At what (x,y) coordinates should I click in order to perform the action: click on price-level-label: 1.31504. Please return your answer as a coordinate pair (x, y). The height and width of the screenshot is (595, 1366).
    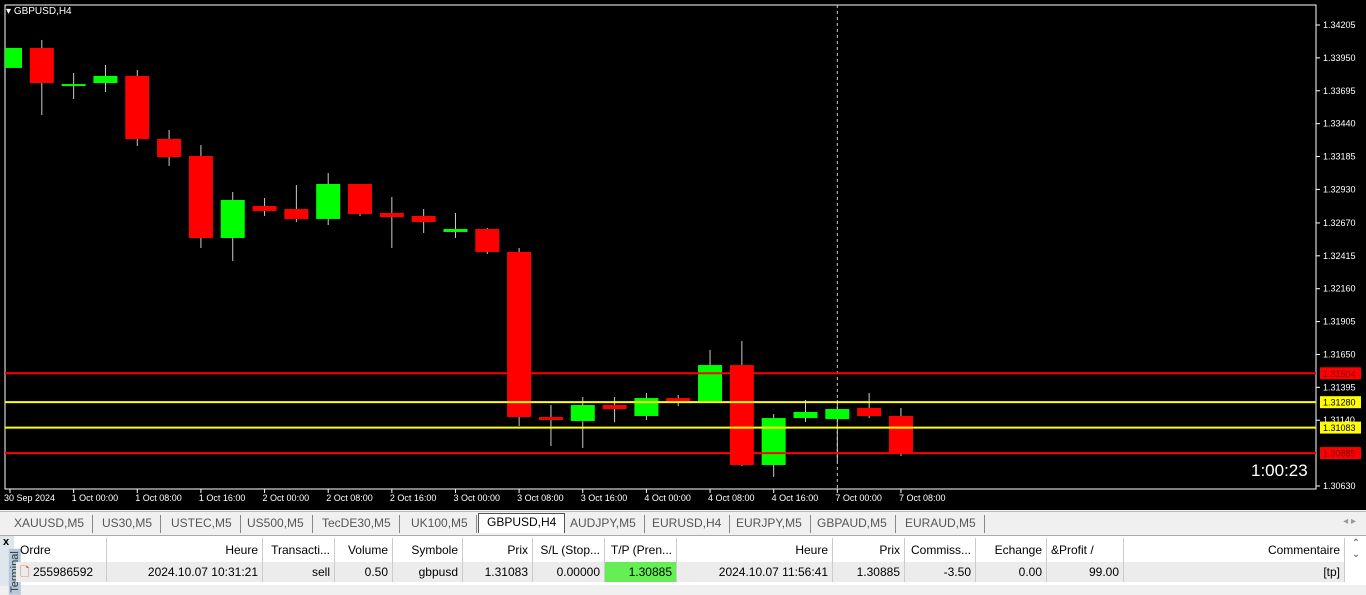
    Looking at the image, I should click on (1339, 374).